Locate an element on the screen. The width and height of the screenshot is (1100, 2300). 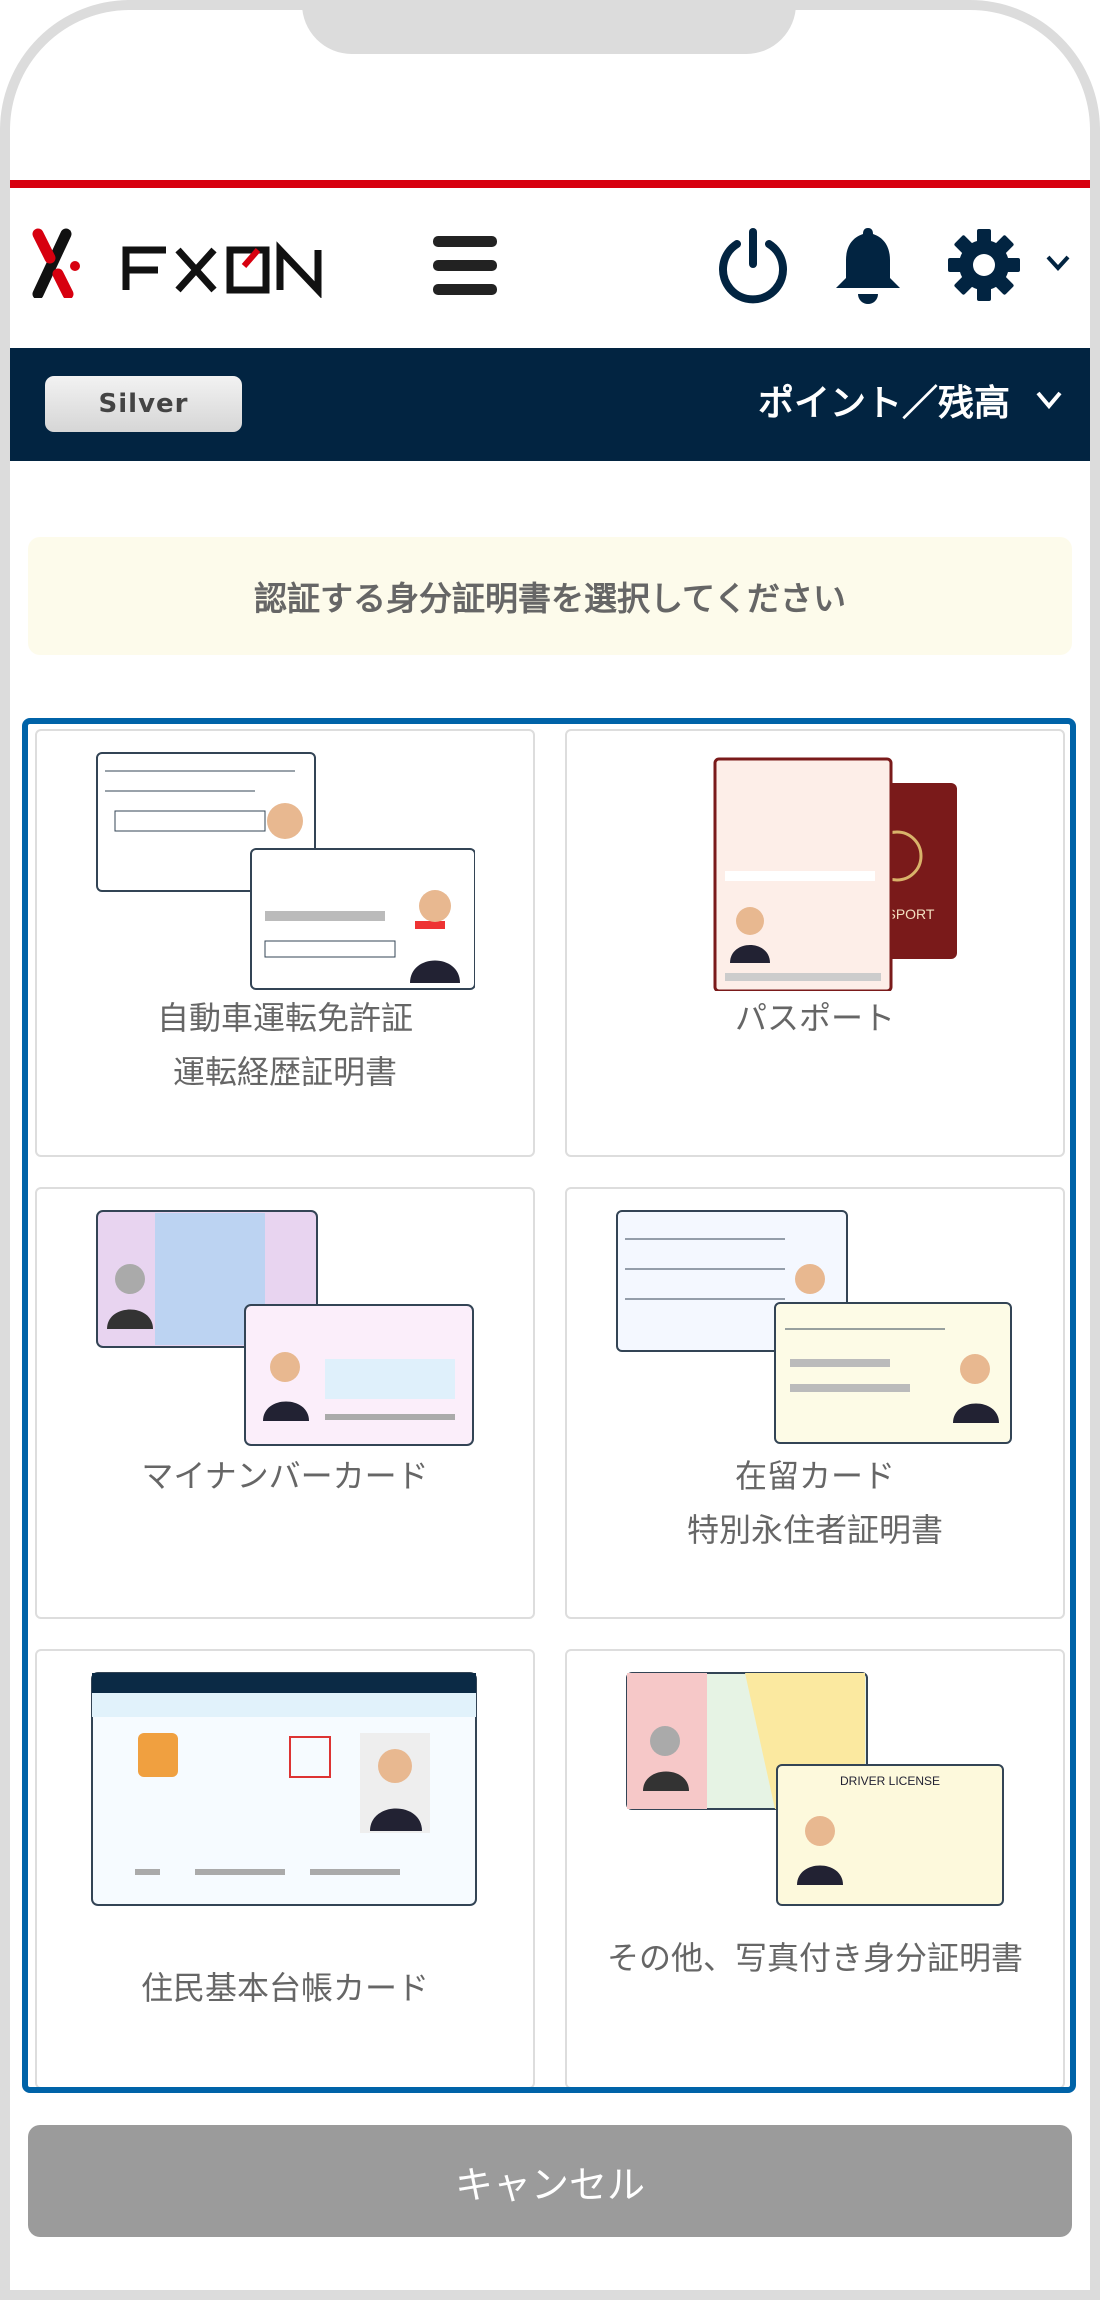
fxon-logo is located at coordinates (203, 263).